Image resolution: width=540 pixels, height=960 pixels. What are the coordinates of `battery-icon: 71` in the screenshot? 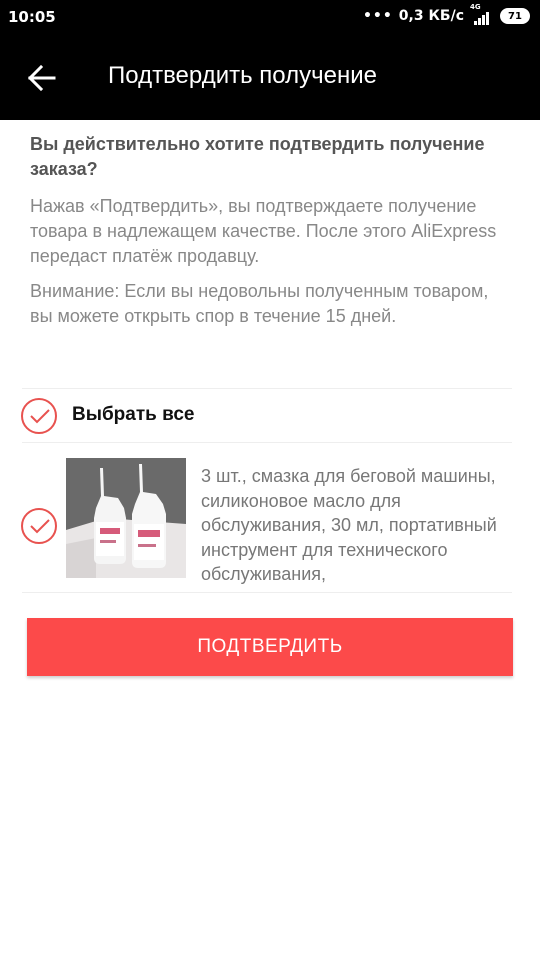 It's located at (515, 16).